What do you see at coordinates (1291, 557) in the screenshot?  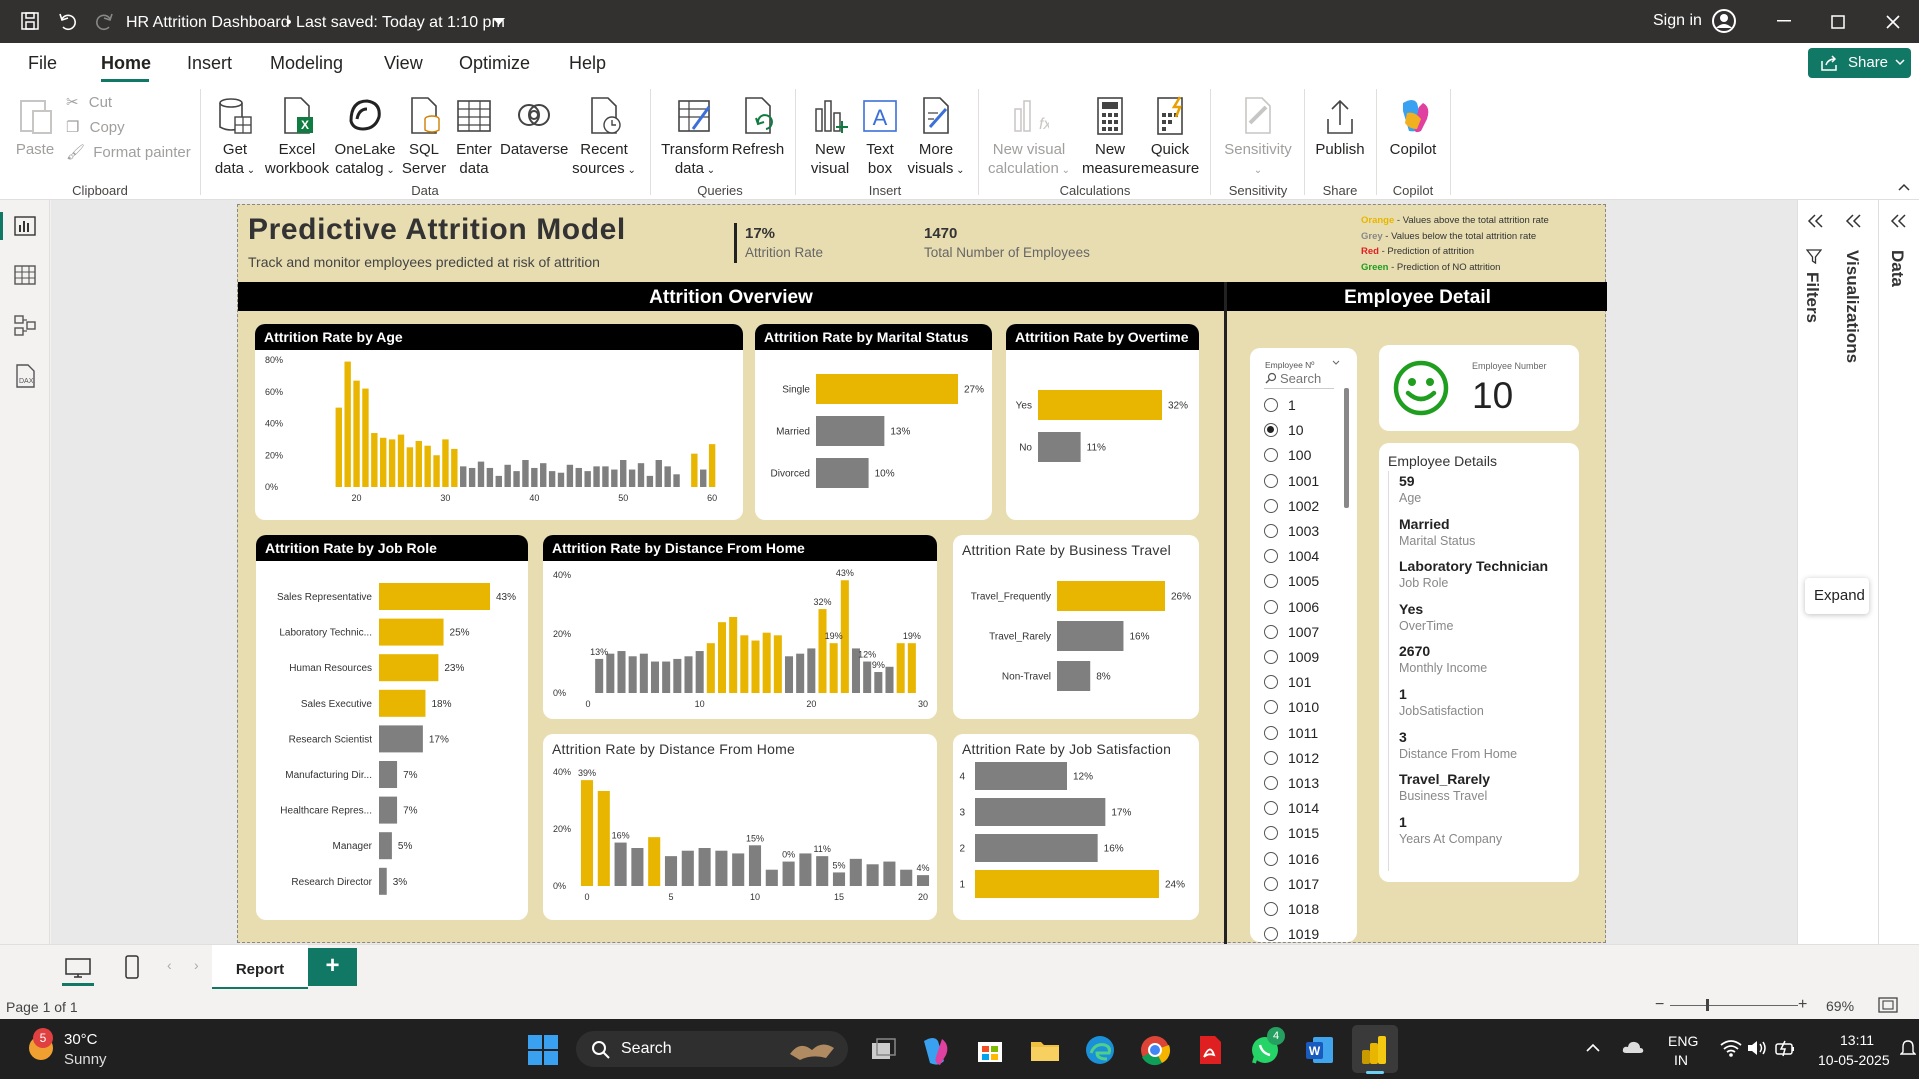 I see `slicer-item: 1004` at bounding box center [1291, 557].